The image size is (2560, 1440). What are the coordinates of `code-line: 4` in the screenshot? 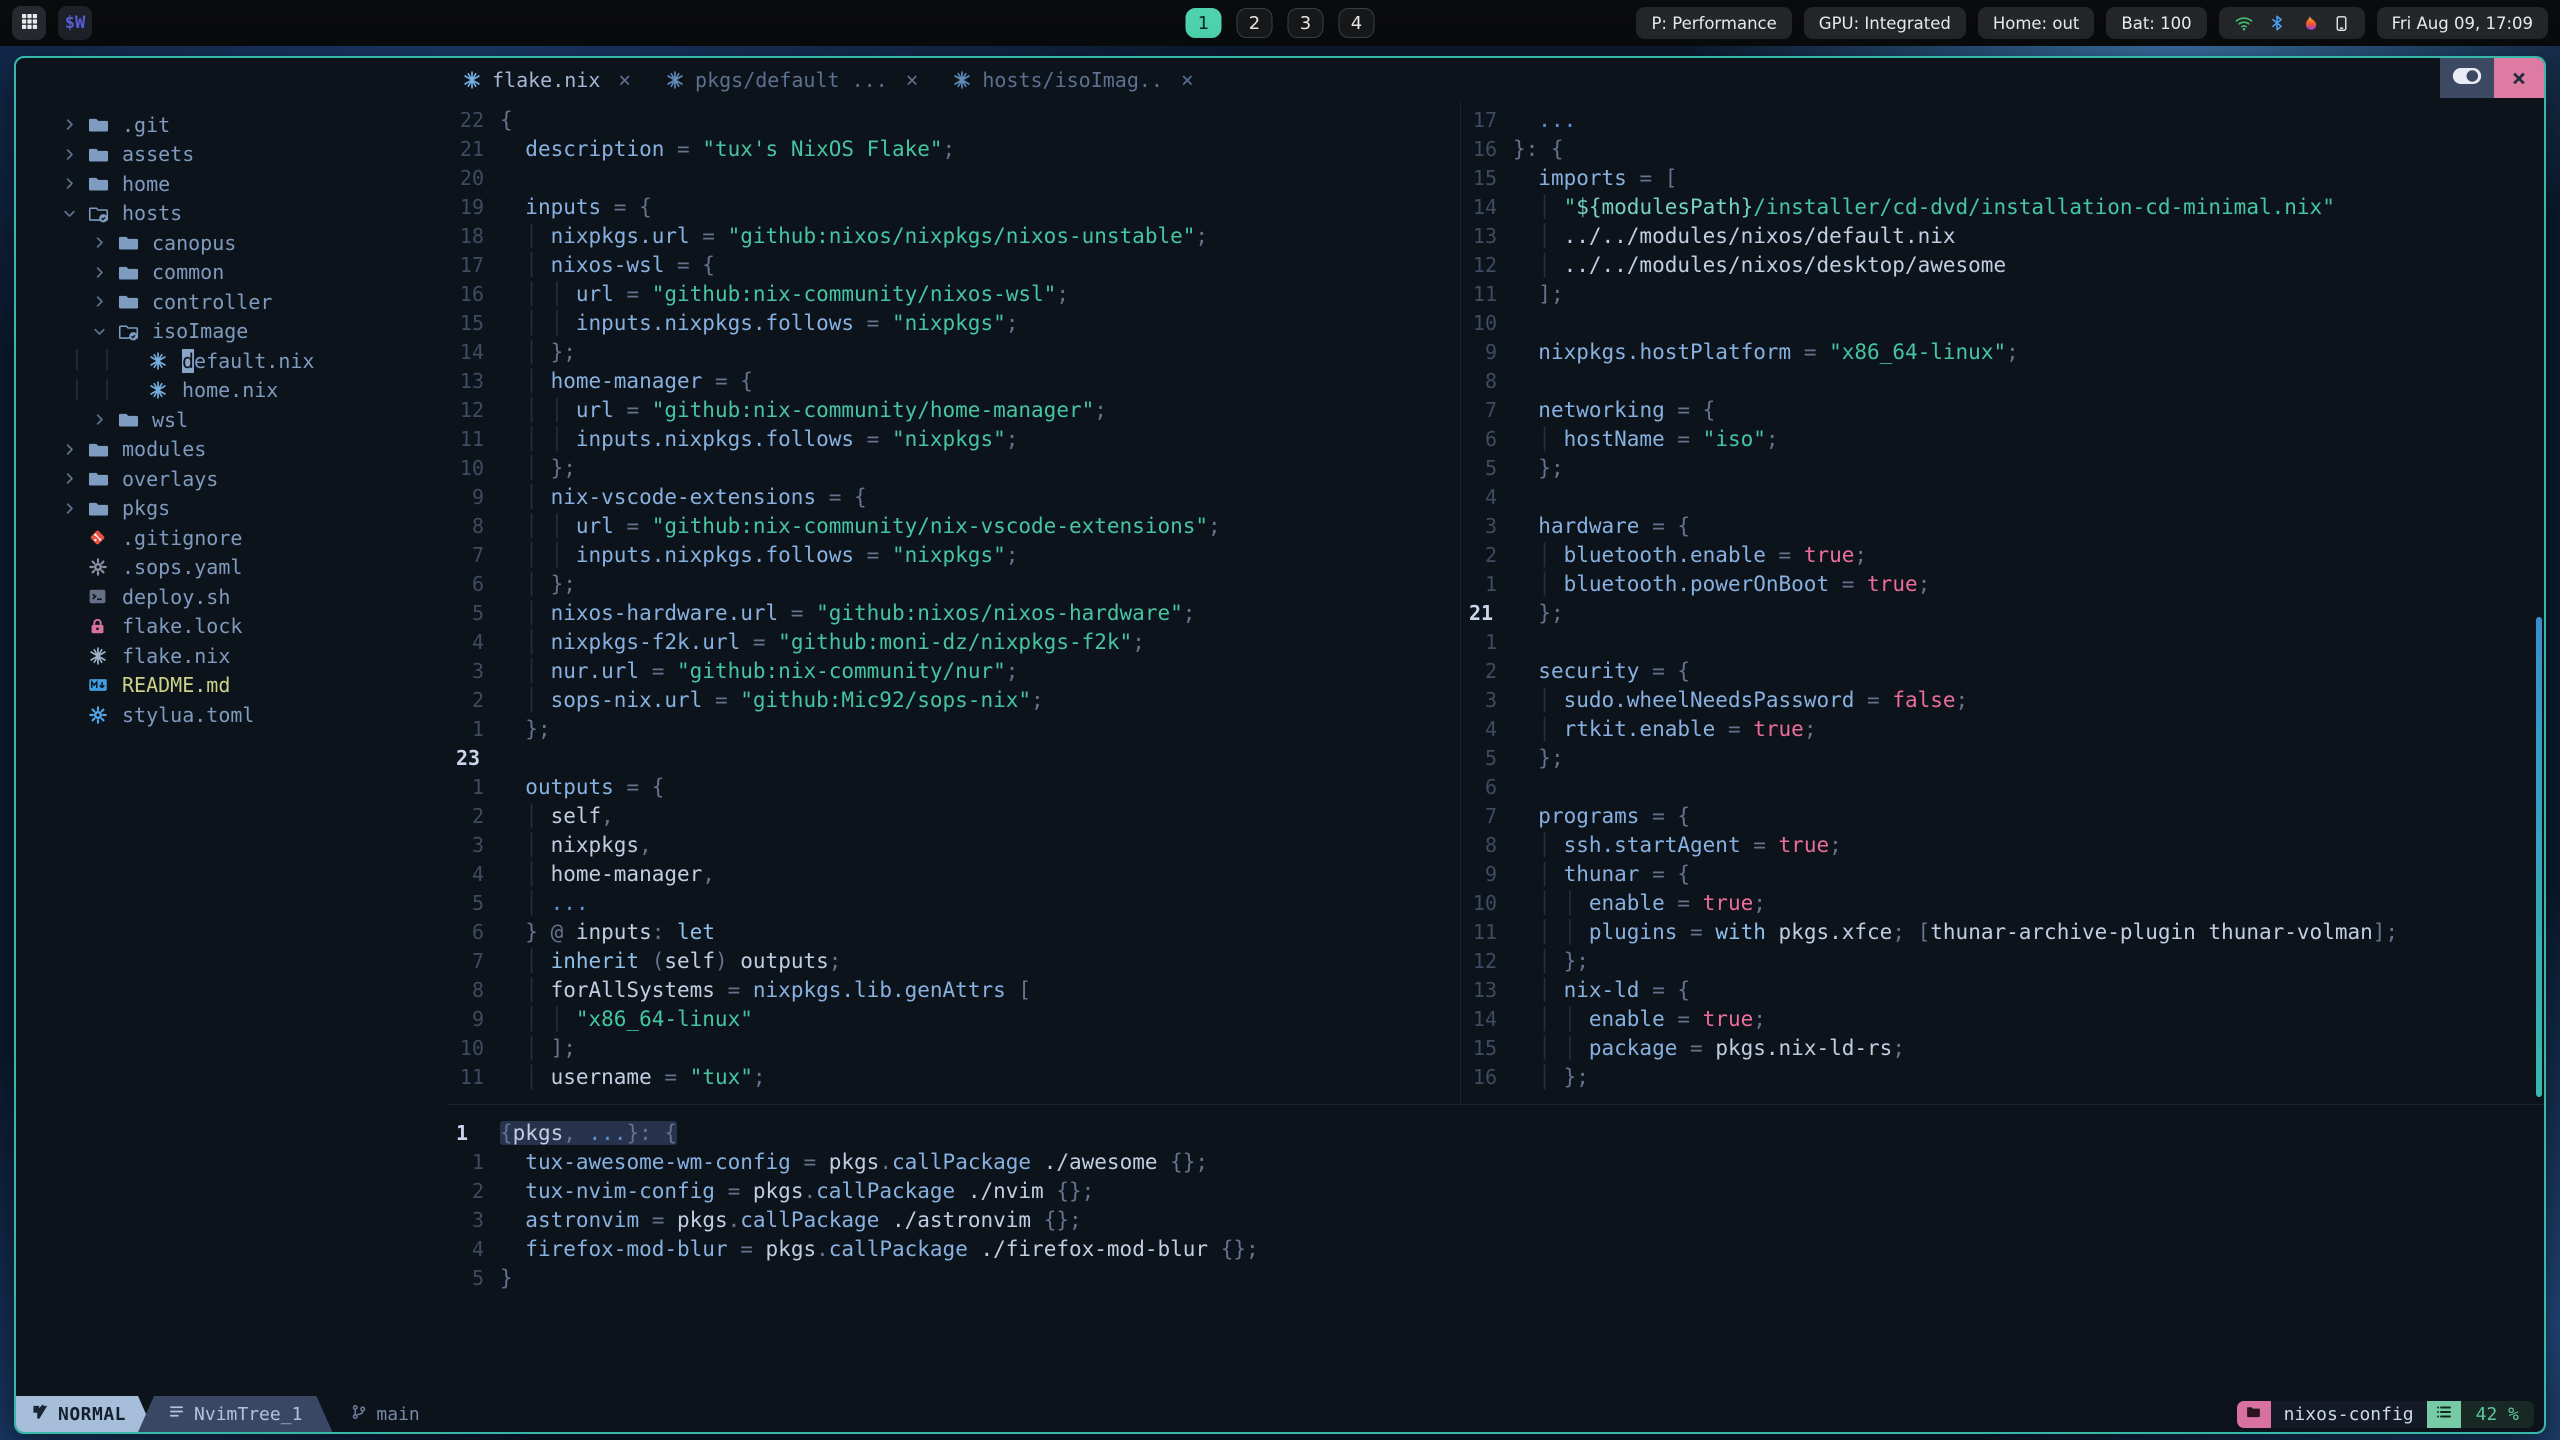 It's located at (2002, 497).